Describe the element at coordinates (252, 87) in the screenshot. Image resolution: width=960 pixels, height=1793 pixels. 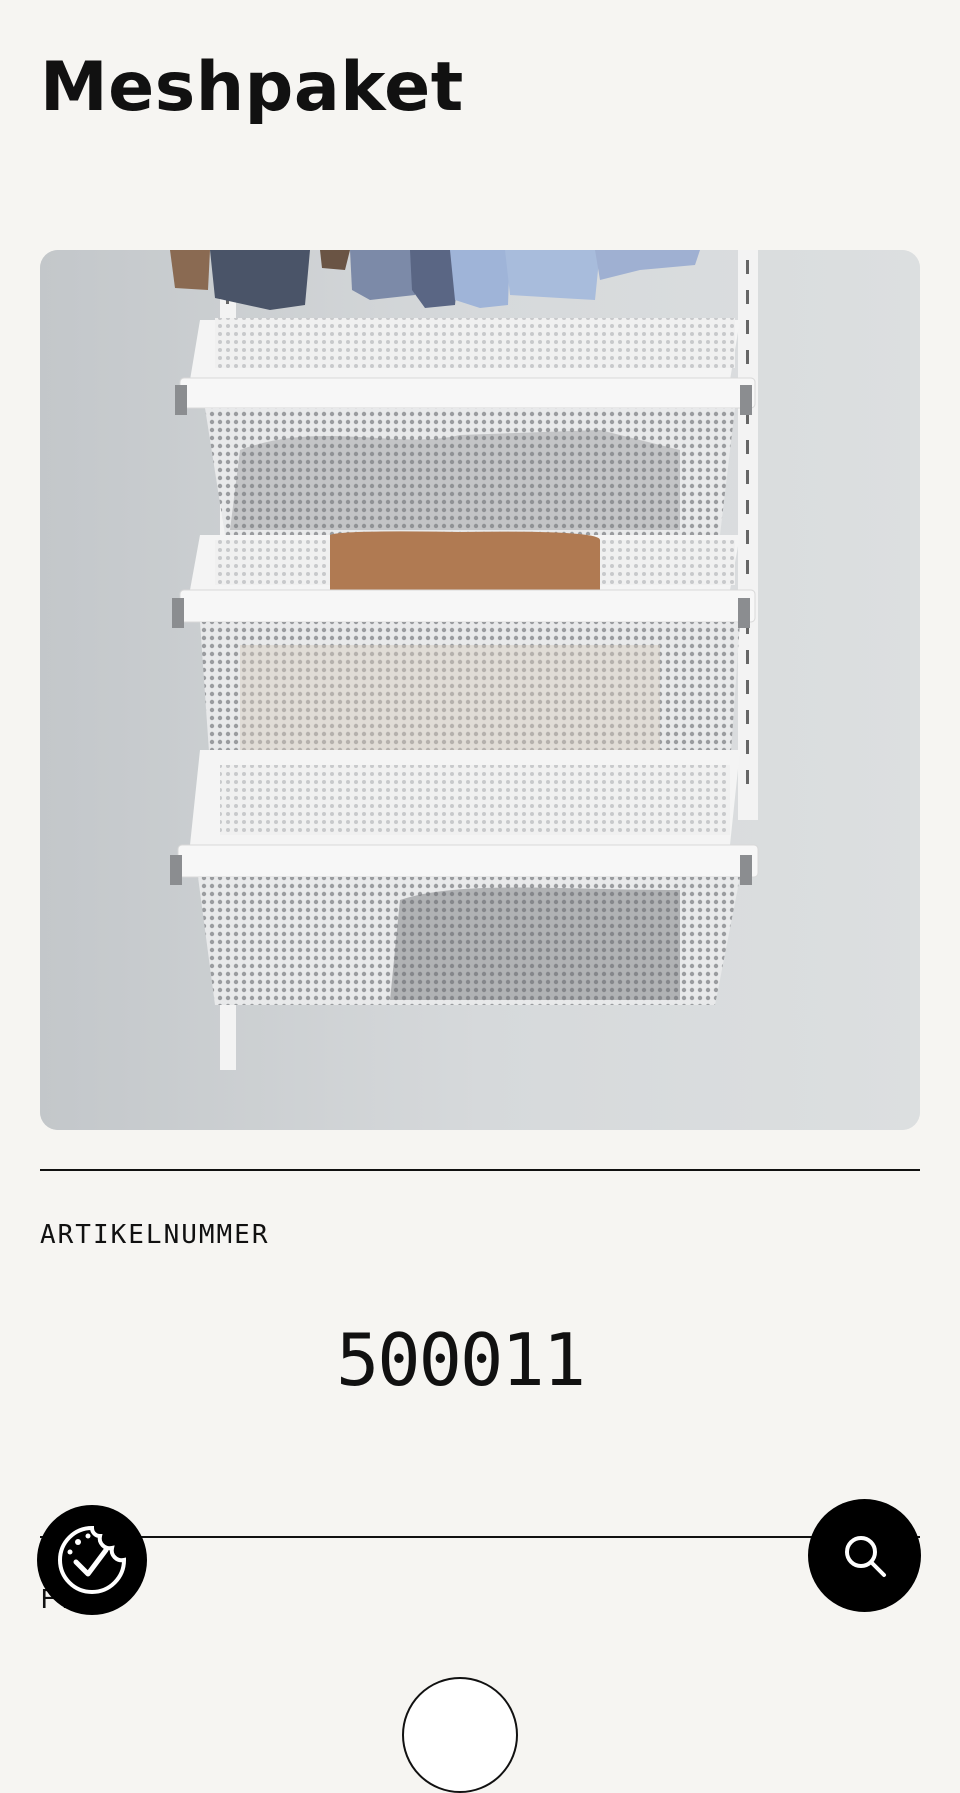
I see `page-title: Meshpaket` at that location.